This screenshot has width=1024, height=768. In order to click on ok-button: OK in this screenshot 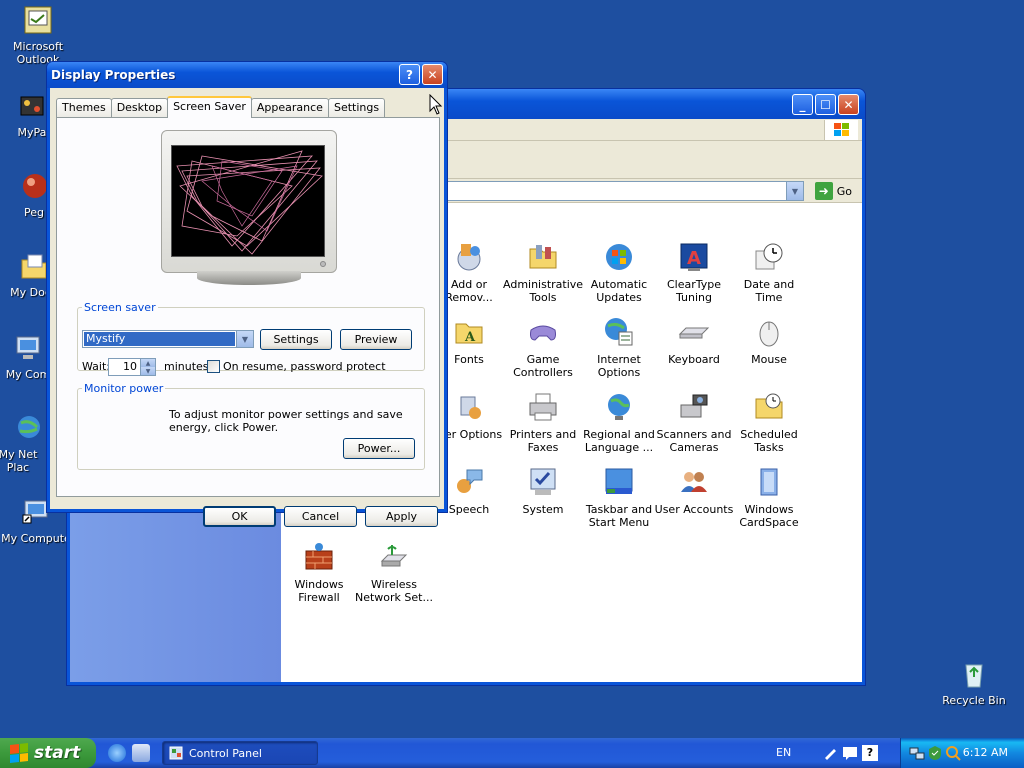, I will do `click(239, 516)`.